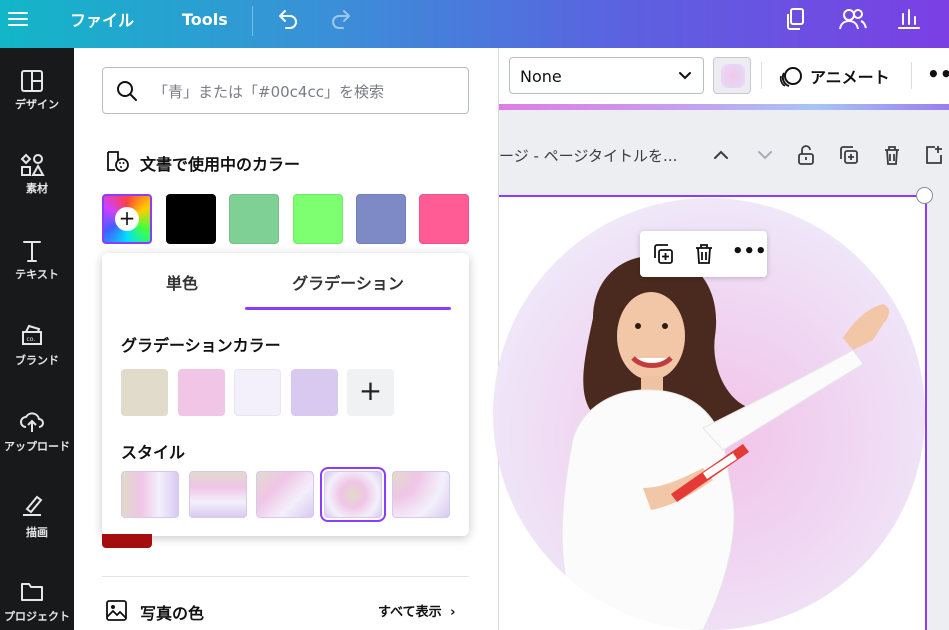 The image size is (949, 630). What do you see at coordinates (37, 604) in the screenshot?
I see `rail-item-projects: プロジェクト` at bounding box center [37, 604].